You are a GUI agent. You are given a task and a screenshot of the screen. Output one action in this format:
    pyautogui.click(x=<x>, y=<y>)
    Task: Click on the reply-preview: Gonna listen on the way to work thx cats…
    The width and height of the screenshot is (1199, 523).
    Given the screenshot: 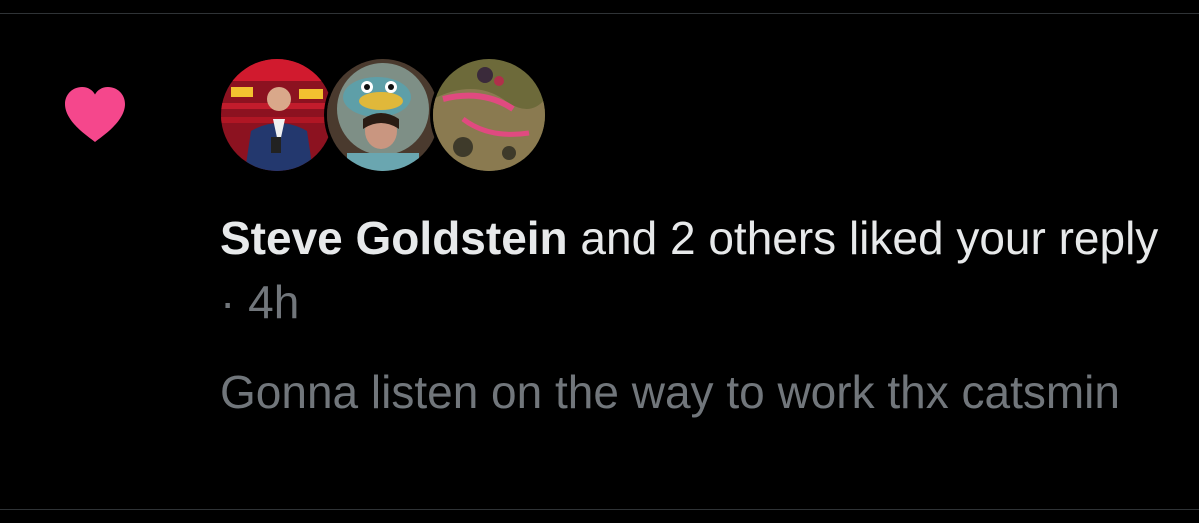 What is the action you would take?
    pyautogui.click(x=700, y=392)
    